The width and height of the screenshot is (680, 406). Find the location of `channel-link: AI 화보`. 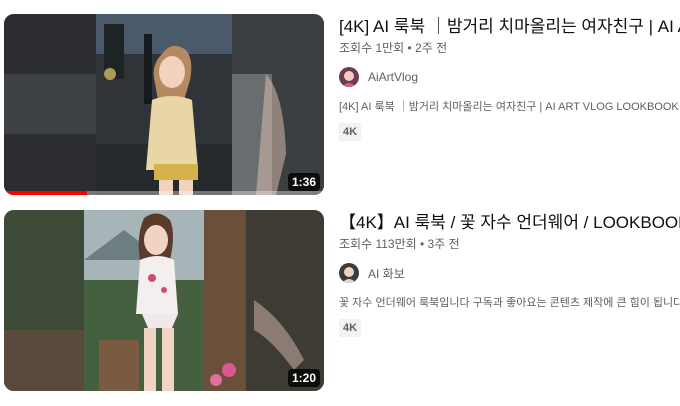

channel-link: AI 화보 is located at coordinates (372, 273).